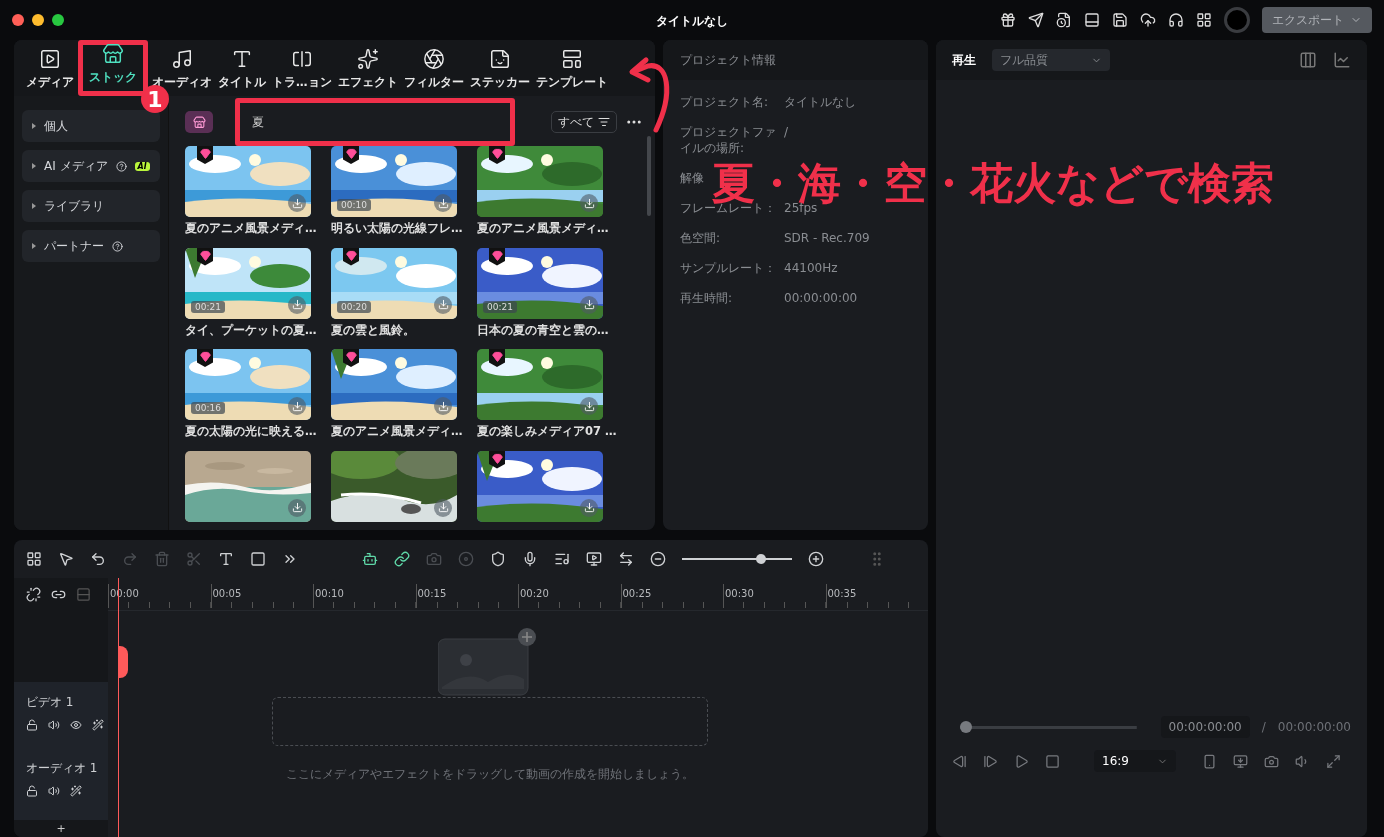 Image resolution: width=1384 pixels, height=837 pixels. What do you see at coordinates (50, 702) in the screenshot?
I see `track-name: ビデオ 1` at bounding box center [50, 702].